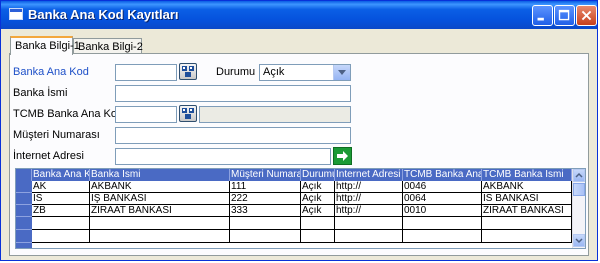 This screenshot has height=263, width=600. What do you see at coordinates (61, 187) in the screenshot?
I see `table-cell: AK` at bounding box center [61, 187].